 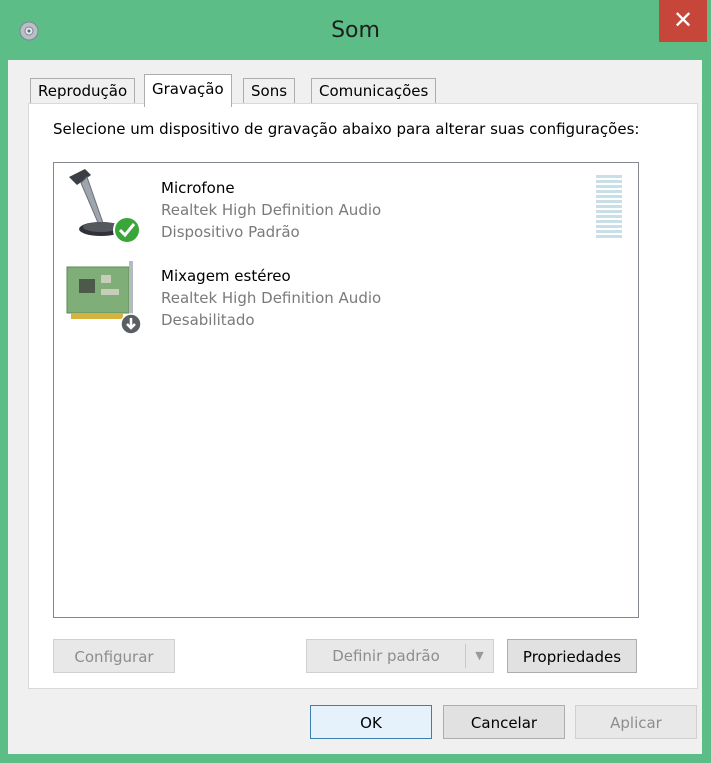 I want to click on title-bar: Som ✕, so click(x=355, y=32).